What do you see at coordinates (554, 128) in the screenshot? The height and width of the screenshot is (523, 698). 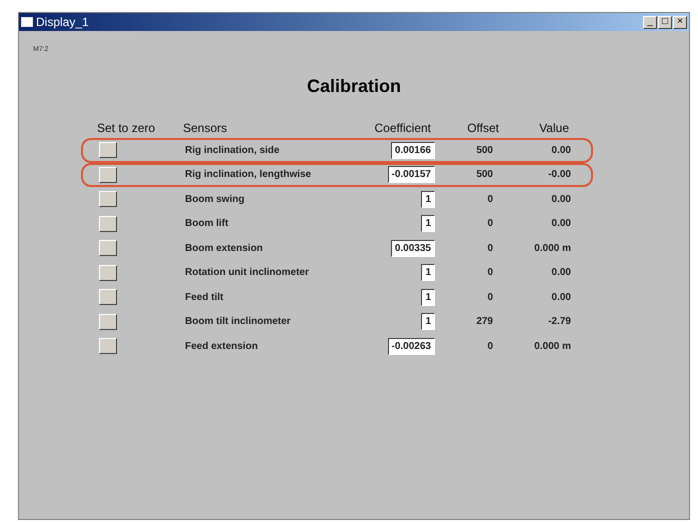 I see `column-header: Value` at bounding box center [554, 128].